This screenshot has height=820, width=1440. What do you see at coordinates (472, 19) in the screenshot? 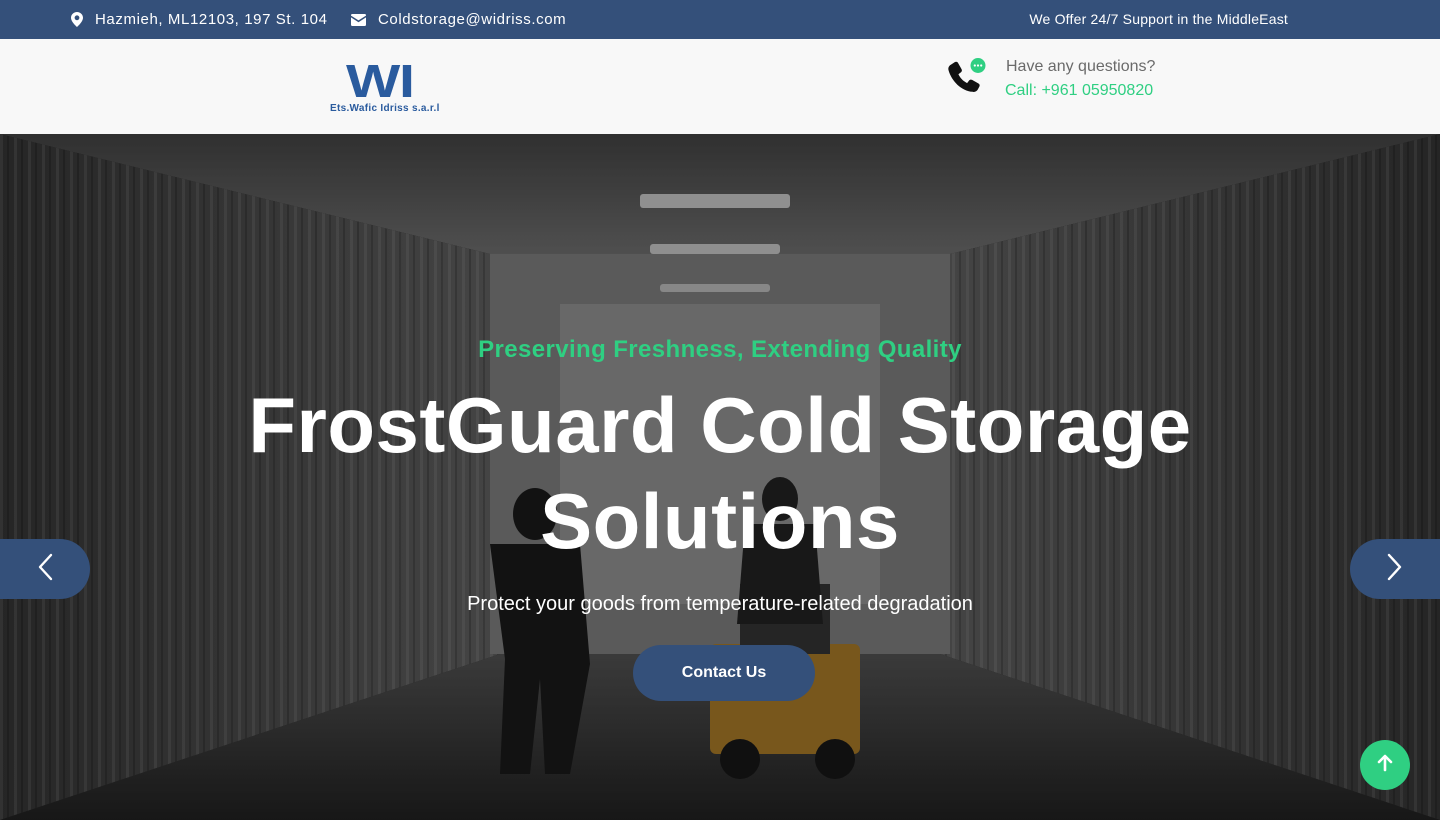
I see `email-link: Coldstorage@widriss.com` at bounding box center [472, 19].